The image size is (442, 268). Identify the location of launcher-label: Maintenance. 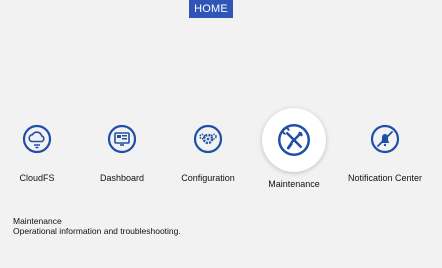
(294, 184).